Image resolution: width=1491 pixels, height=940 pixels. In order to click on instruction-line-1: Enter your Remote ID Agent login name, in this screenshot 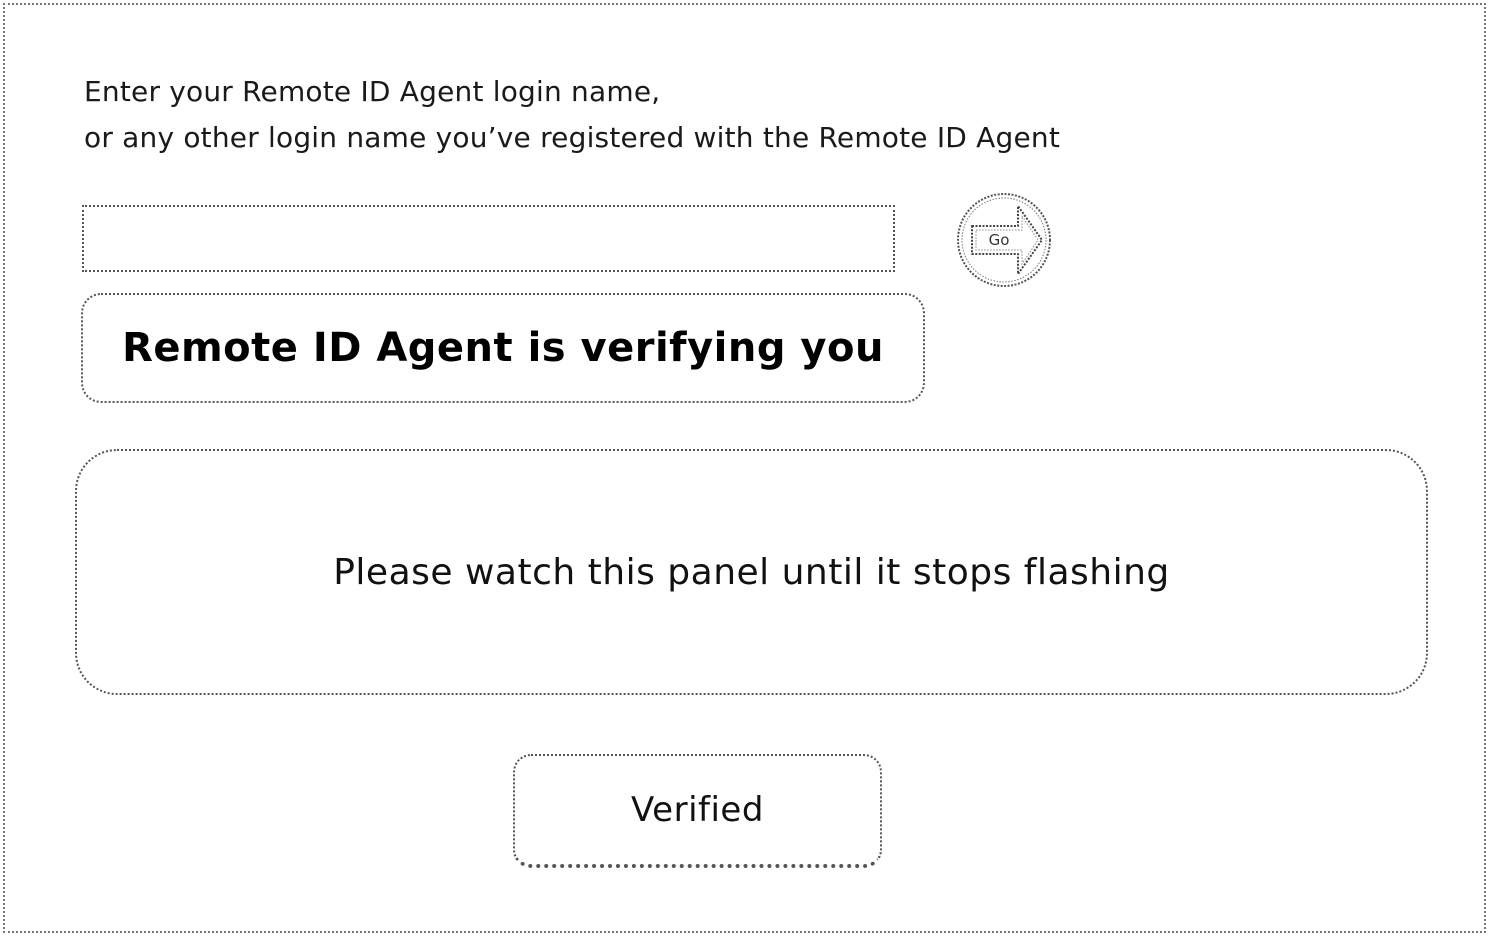, I will do `click(372, 91)`.